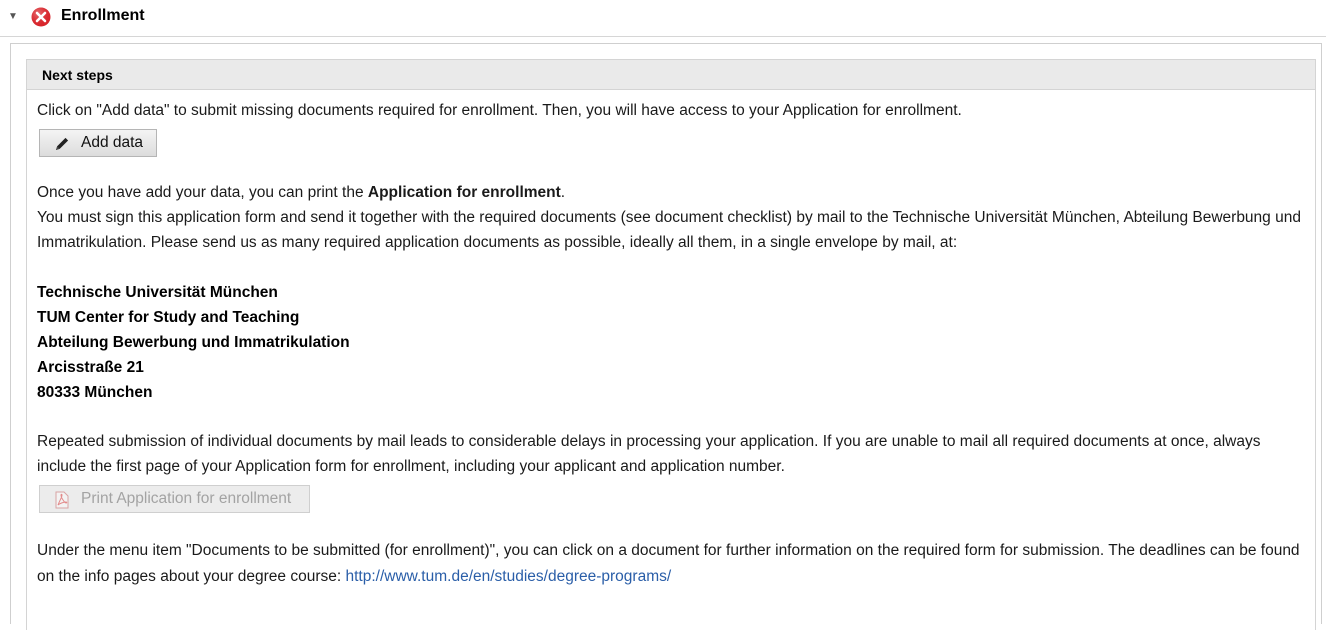 This screenshot has height=630, width=1330. Describe the element at coordinates (62, 500) in the screenshot. I see `pdf-icon` at that location.